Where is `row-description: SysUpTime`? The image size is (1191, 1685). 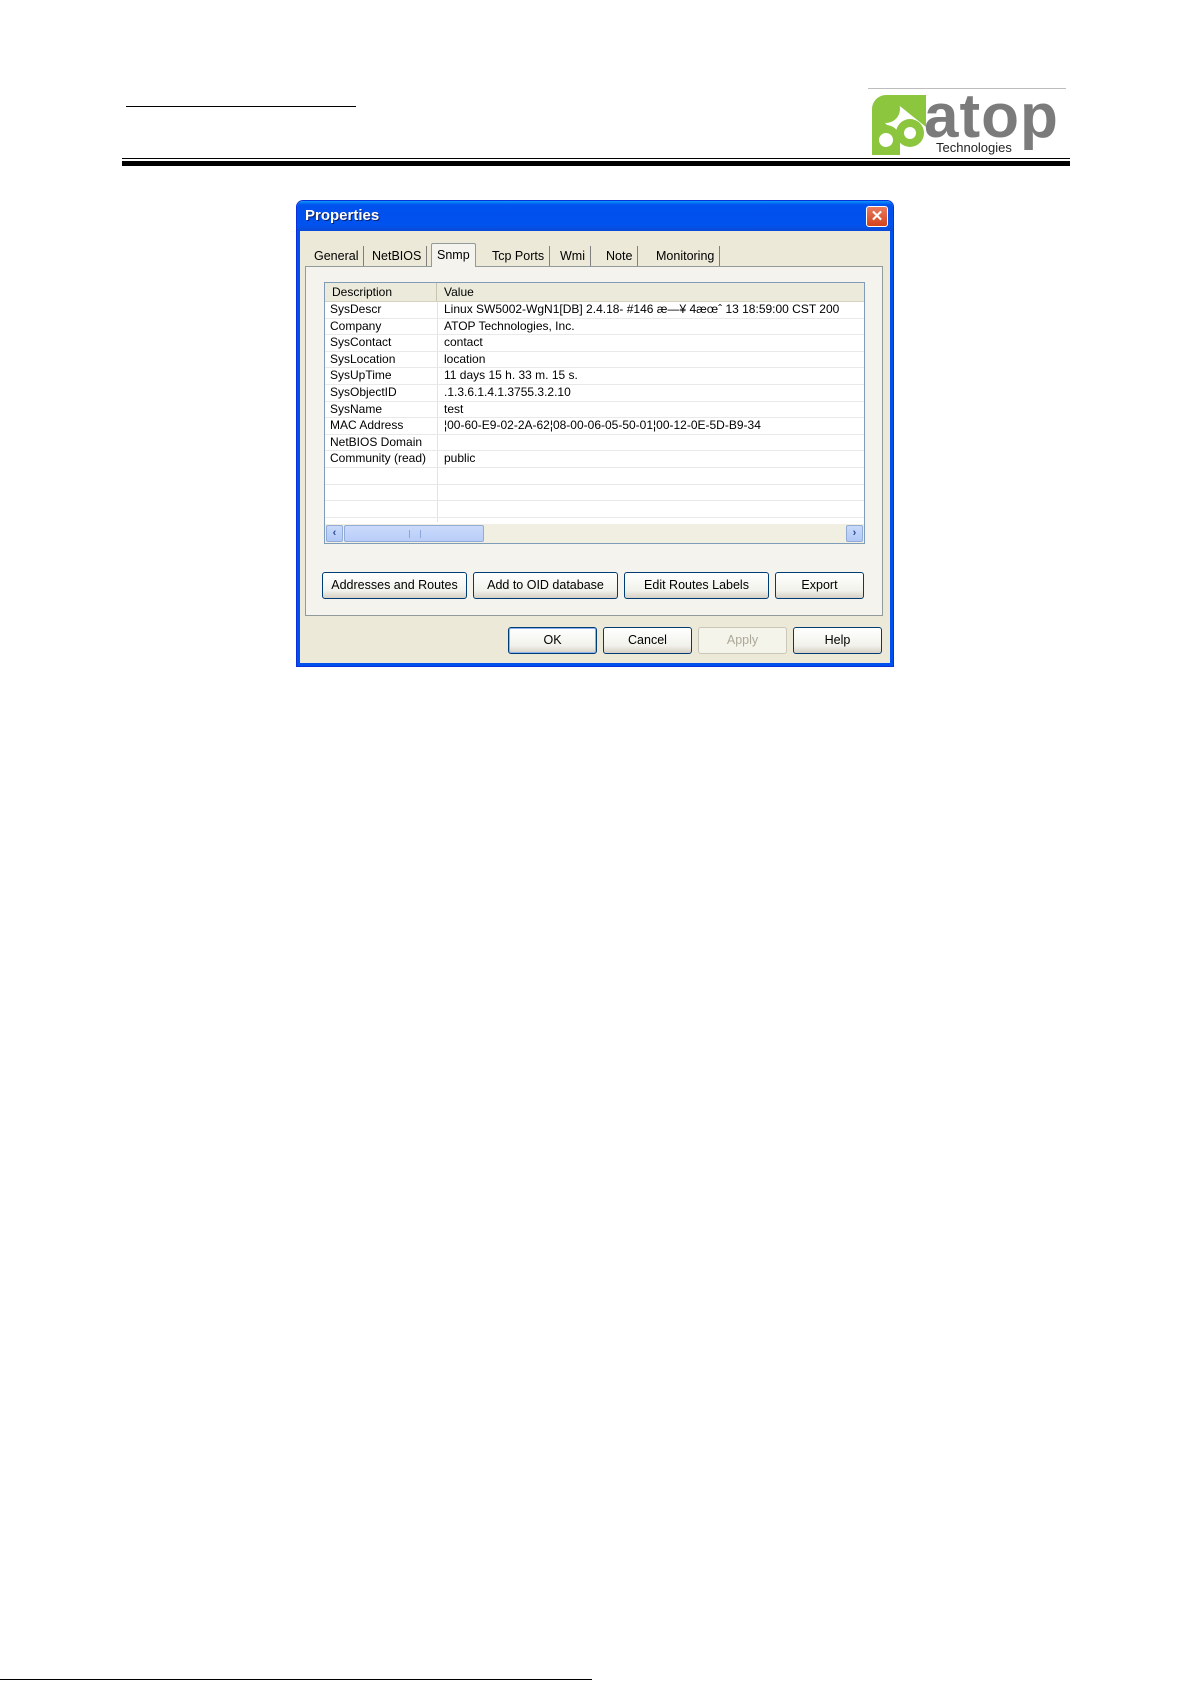 row-description: SysUpTime is located at coordinates (361, 375).